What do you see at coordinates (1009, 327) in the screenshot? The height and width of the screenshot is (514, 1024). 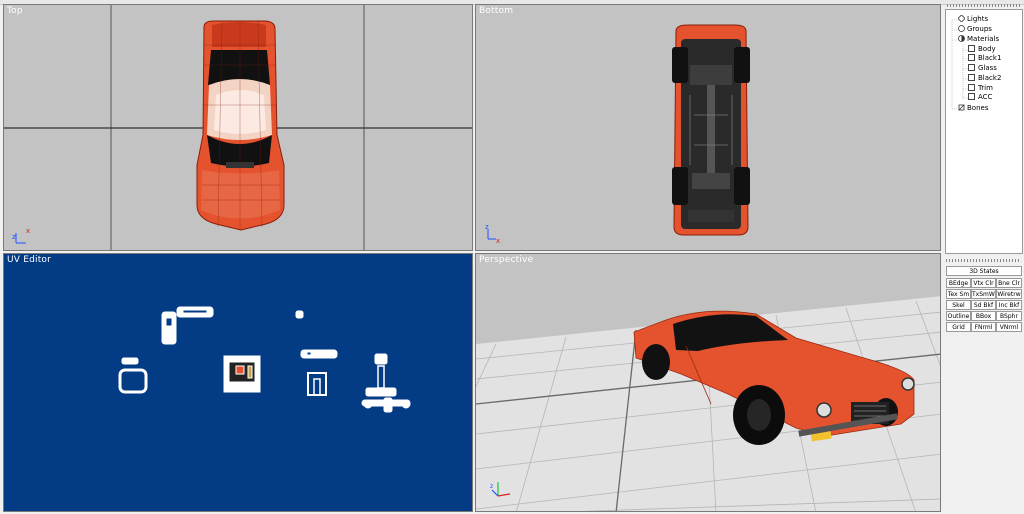 I see `state-button-vnrml: VNrml` at bounding box center [1009, 327].